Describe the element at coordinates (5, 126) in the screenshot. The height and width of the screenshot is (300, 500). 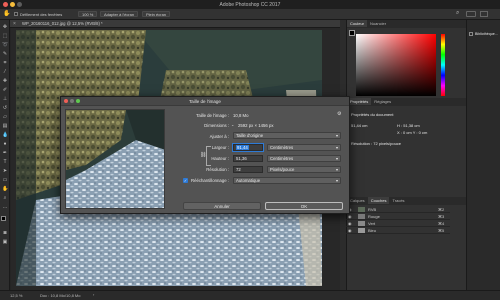
I see `gradient-tool-icon: ▤` at that location.